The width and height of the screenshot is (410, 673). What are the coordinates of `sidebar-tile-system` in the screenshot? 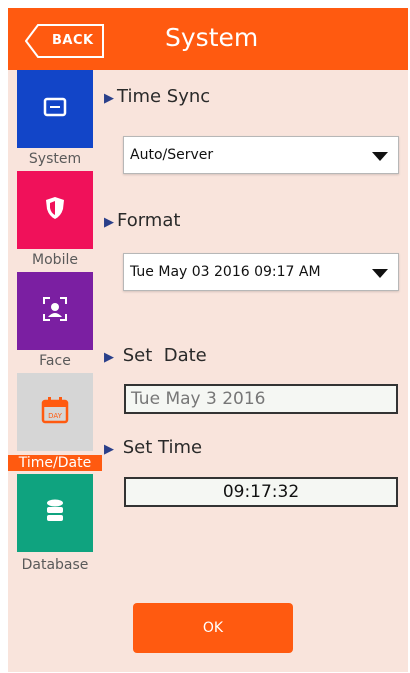 It's located at (55, 109).